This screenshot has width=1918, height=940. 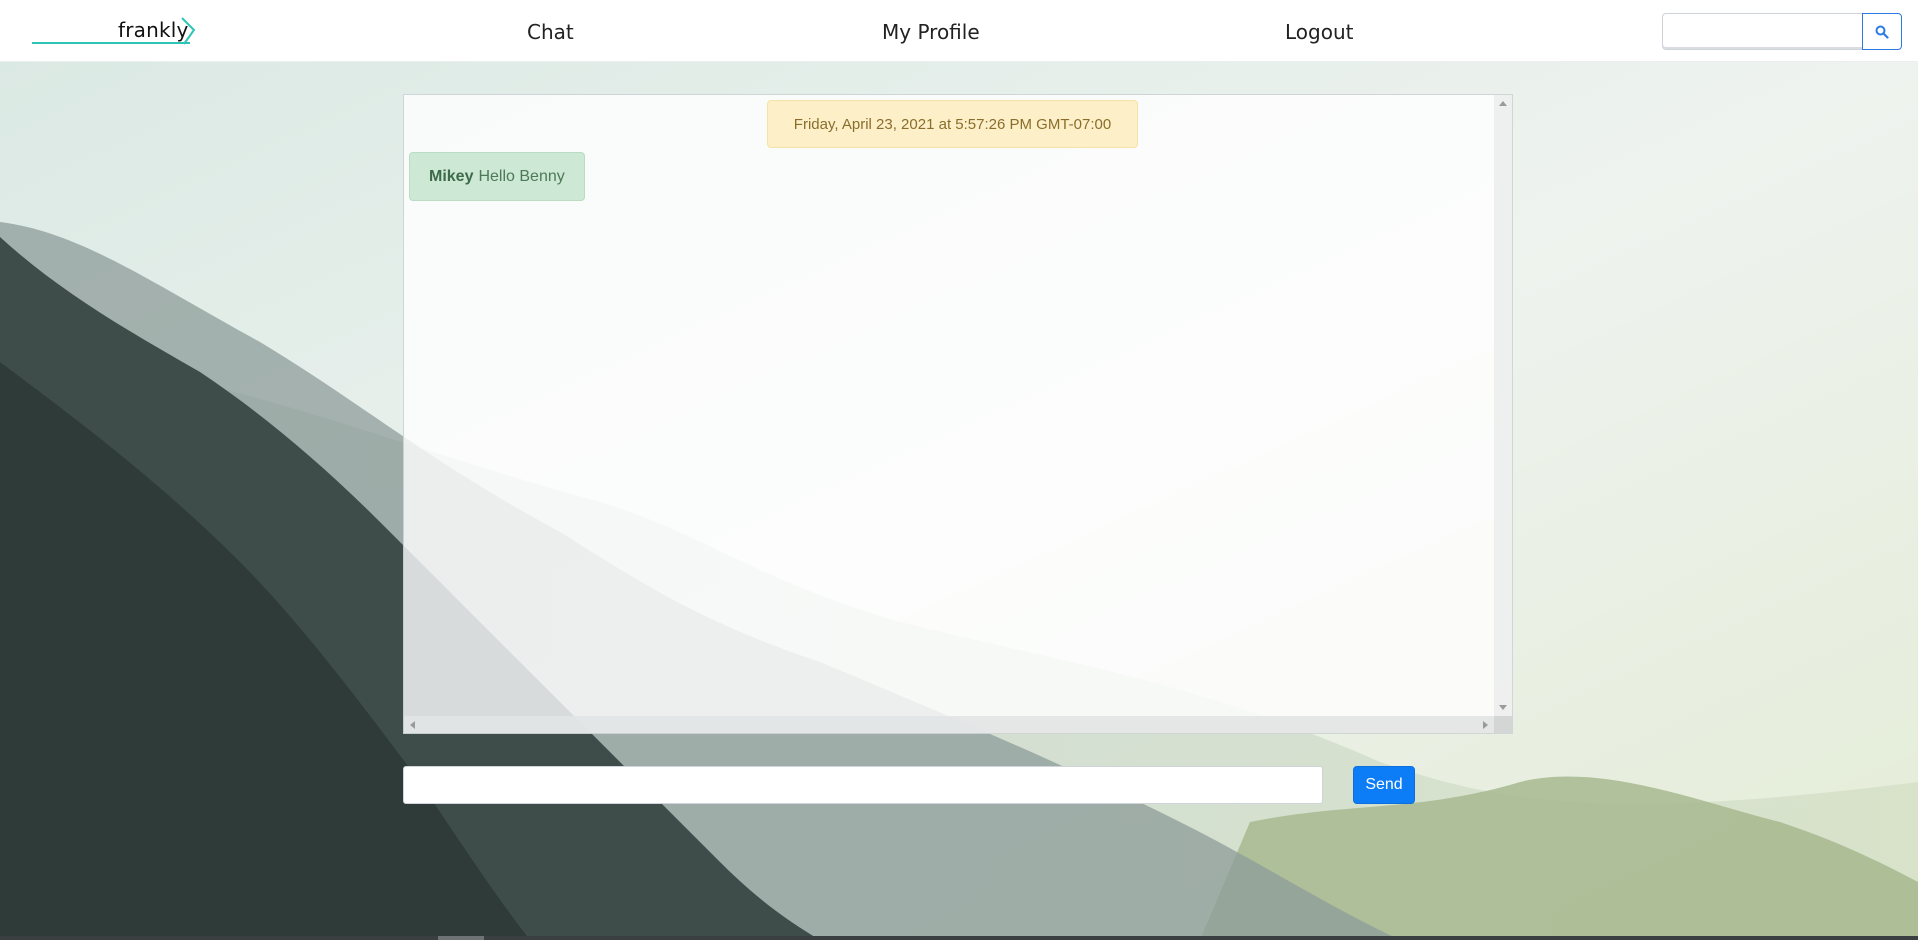 What do you see at coordinates (153, 30) in the screenshot?
I see `brand-name: frankly` at bounding box center [153, 30].